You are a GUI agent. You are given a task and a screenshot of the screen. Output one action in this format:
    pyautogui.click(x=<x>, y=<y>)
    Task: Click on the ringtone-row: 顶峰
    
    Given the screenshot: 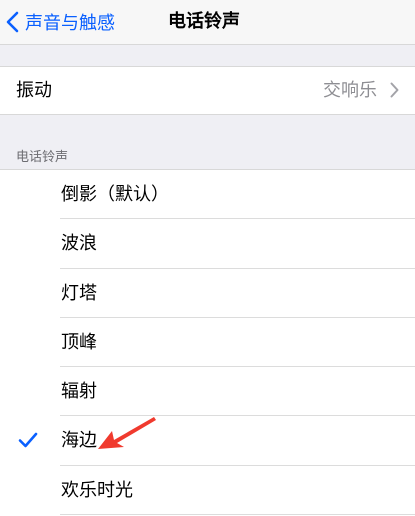 What is the action you would take?
    pyautogui.click(x=207, y=343)
    